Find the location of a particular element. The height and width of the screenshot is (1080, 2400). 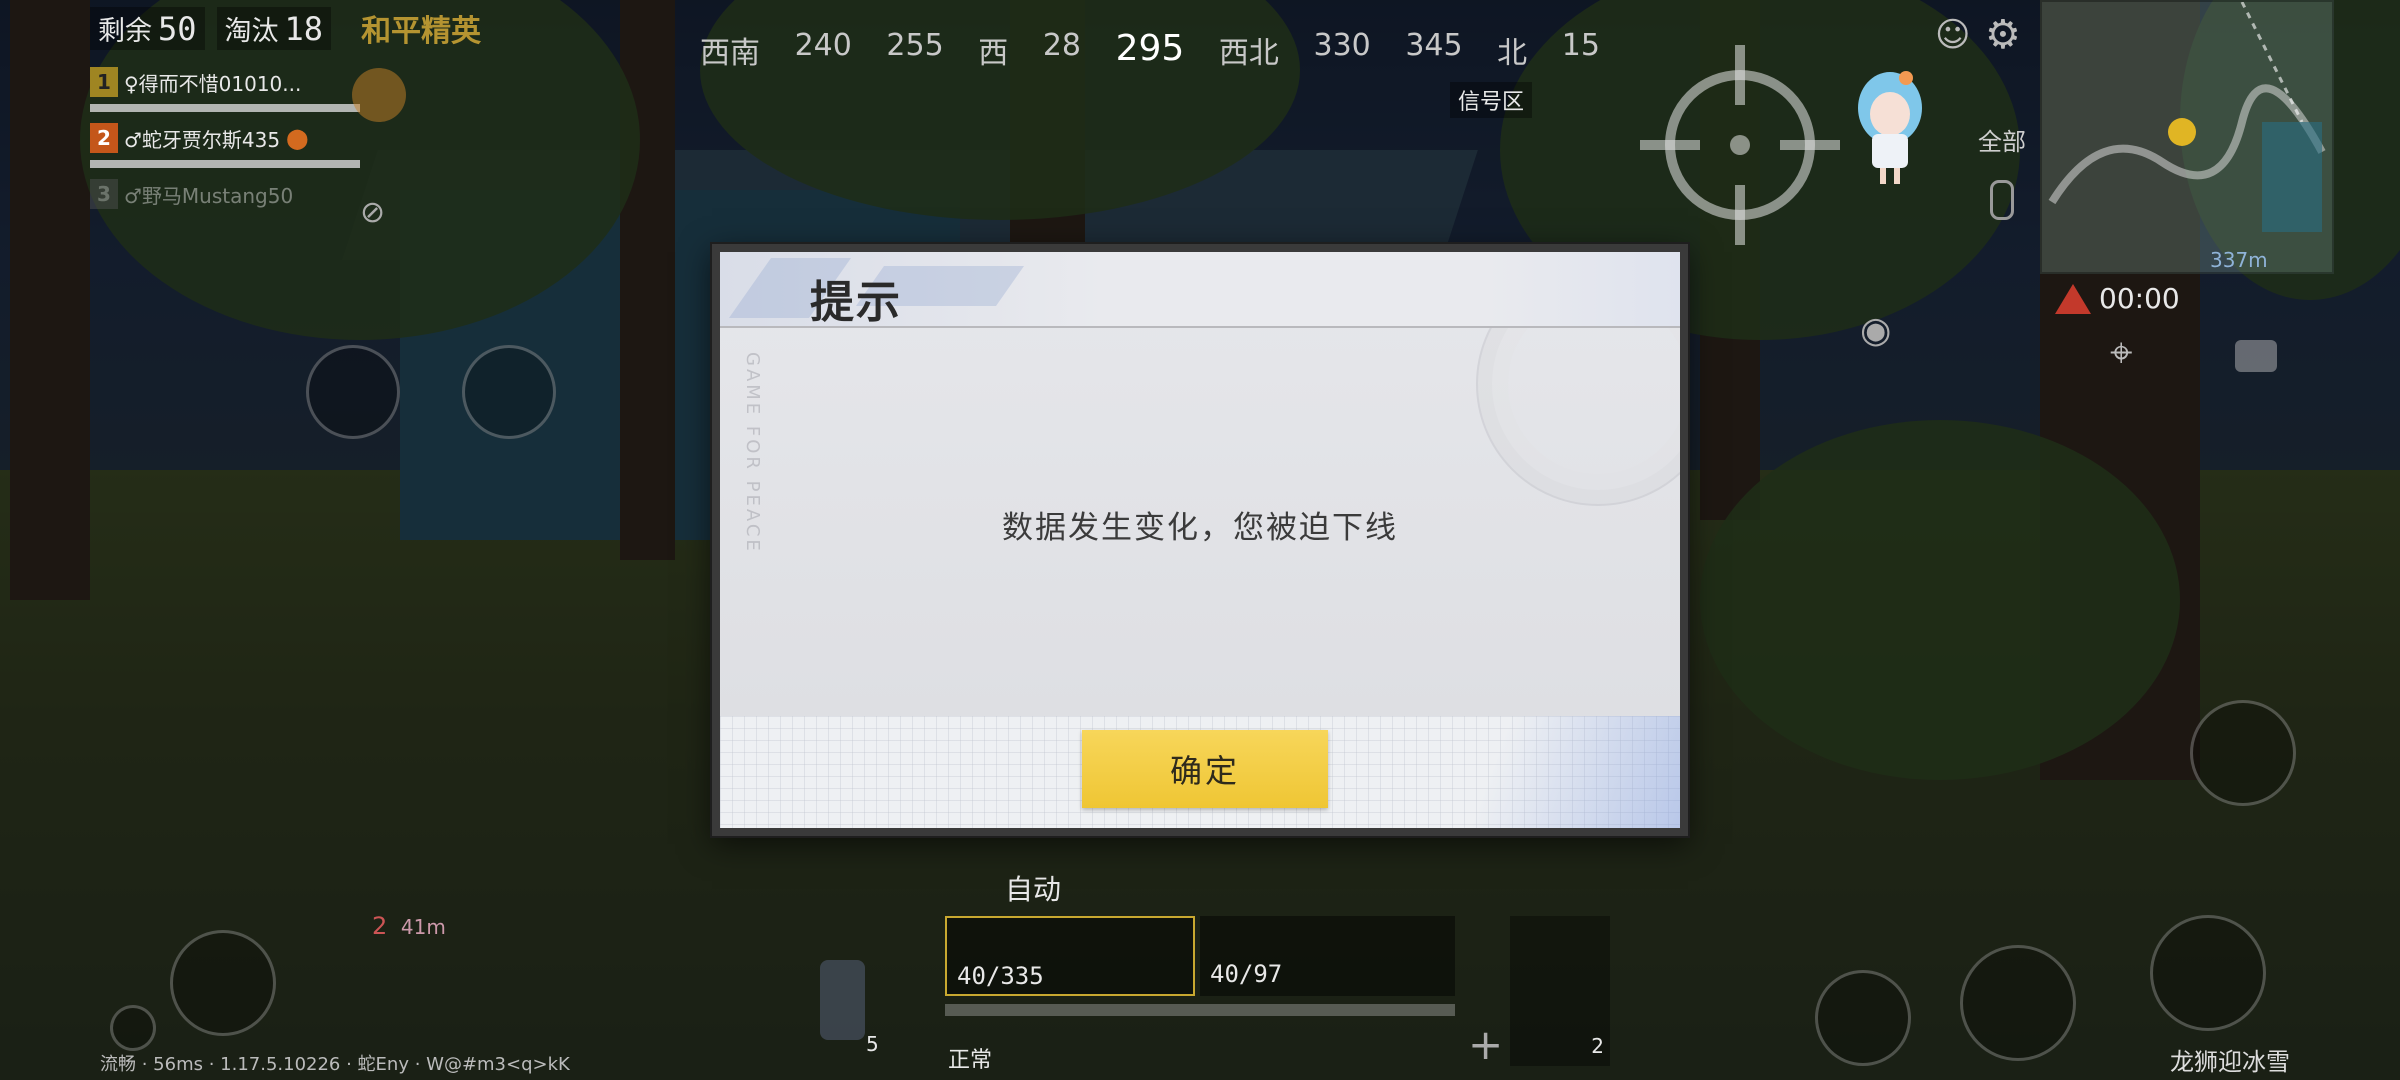

dialog-footer: 确定 is located at coordinates (1200, 772).